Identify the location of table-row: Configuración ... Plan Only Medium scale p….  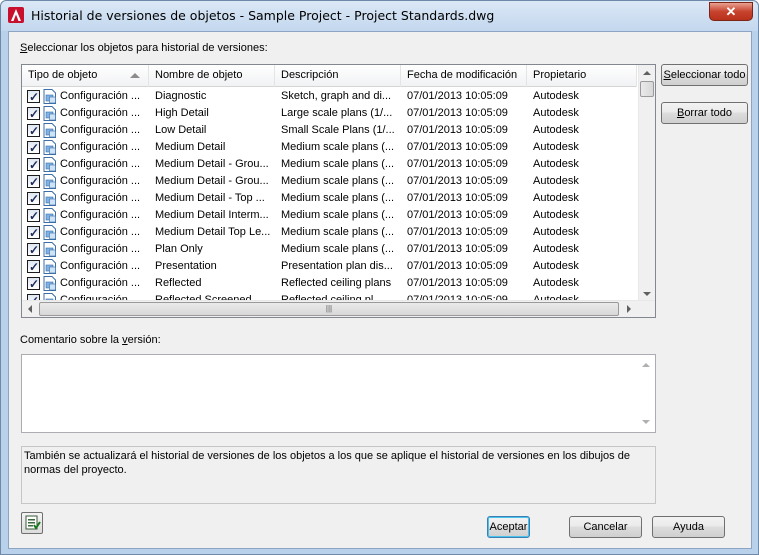
(329, 249).